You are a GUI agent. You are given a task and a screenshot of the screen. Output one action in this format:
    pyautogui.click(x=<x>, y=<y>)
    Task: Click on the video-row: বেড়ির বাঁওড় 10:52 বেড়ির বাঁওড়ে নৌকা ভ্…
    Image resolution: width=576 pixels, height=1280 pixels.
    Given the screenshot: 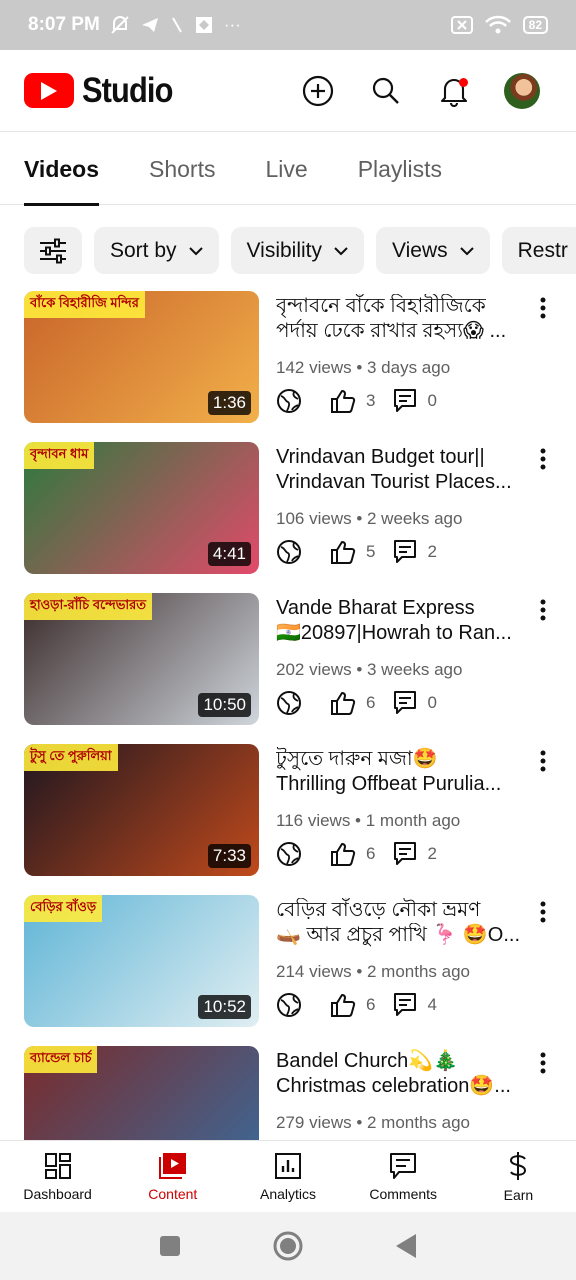 What is the action you would take?
    pyautogui.click(x=288, y=970)
    